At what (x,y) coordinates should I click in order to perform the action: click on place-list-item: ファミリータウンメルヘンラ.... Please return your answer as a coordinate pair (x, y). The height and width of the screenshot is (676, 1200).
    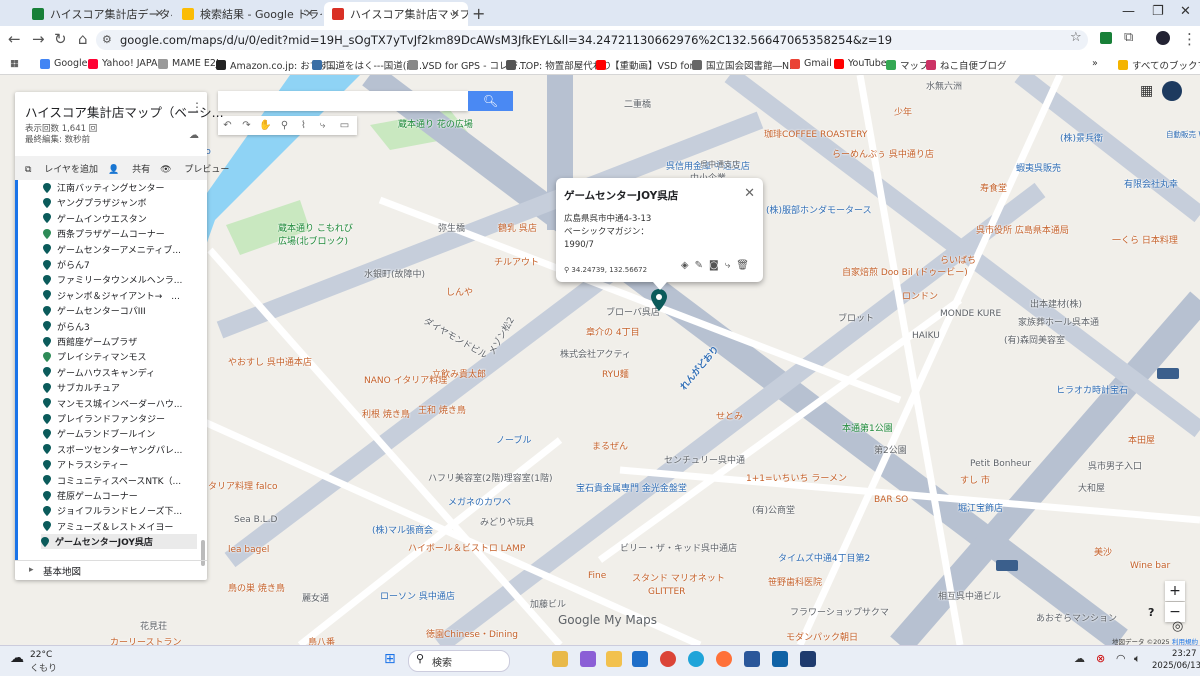
    Looking at the image, I should click on (112, 279).